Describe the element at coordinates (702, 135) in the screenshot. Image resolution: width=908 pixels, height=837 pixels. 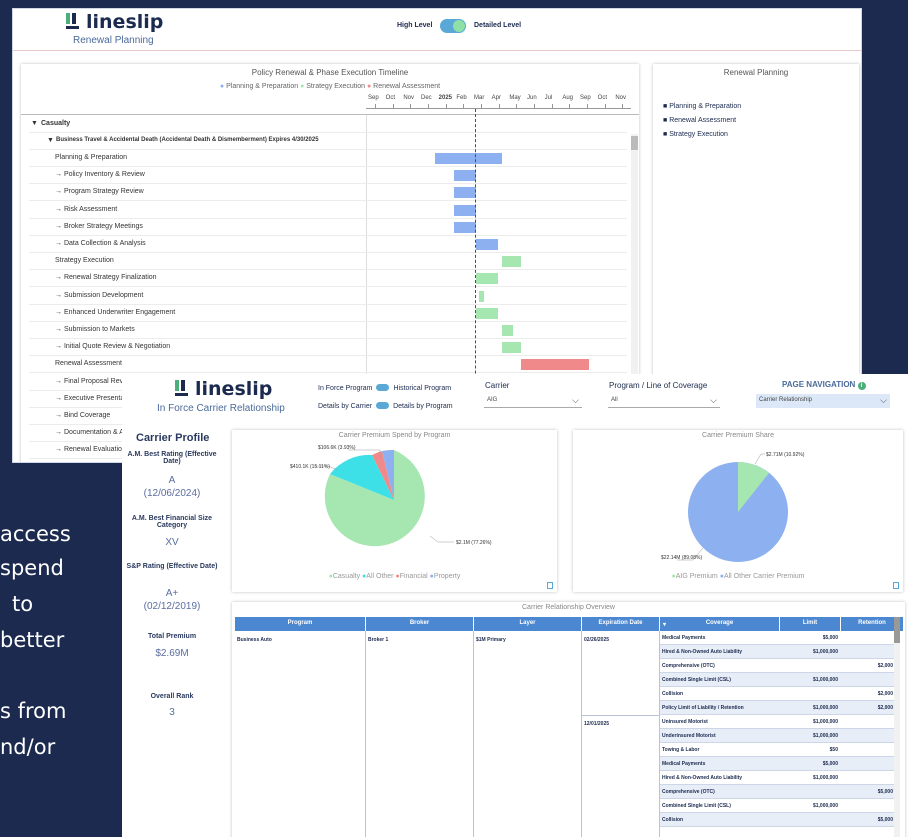
I see `panel-item: ■ Strategy Execution` at that location.